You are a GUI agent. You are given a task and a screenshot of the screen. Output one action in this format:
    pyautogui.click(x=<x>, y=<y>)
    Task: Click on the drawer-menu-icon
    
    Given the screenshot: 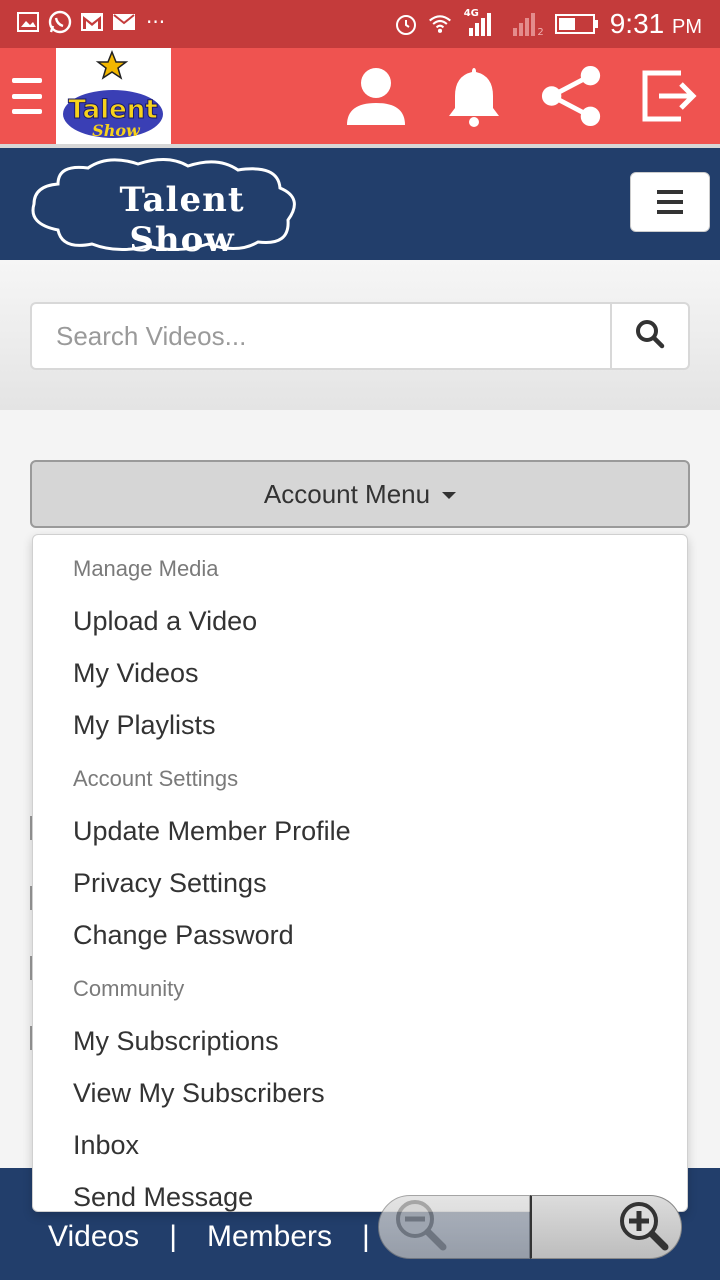 What is the action you would take?
    pyautogui.click(x=27, y=96)
    